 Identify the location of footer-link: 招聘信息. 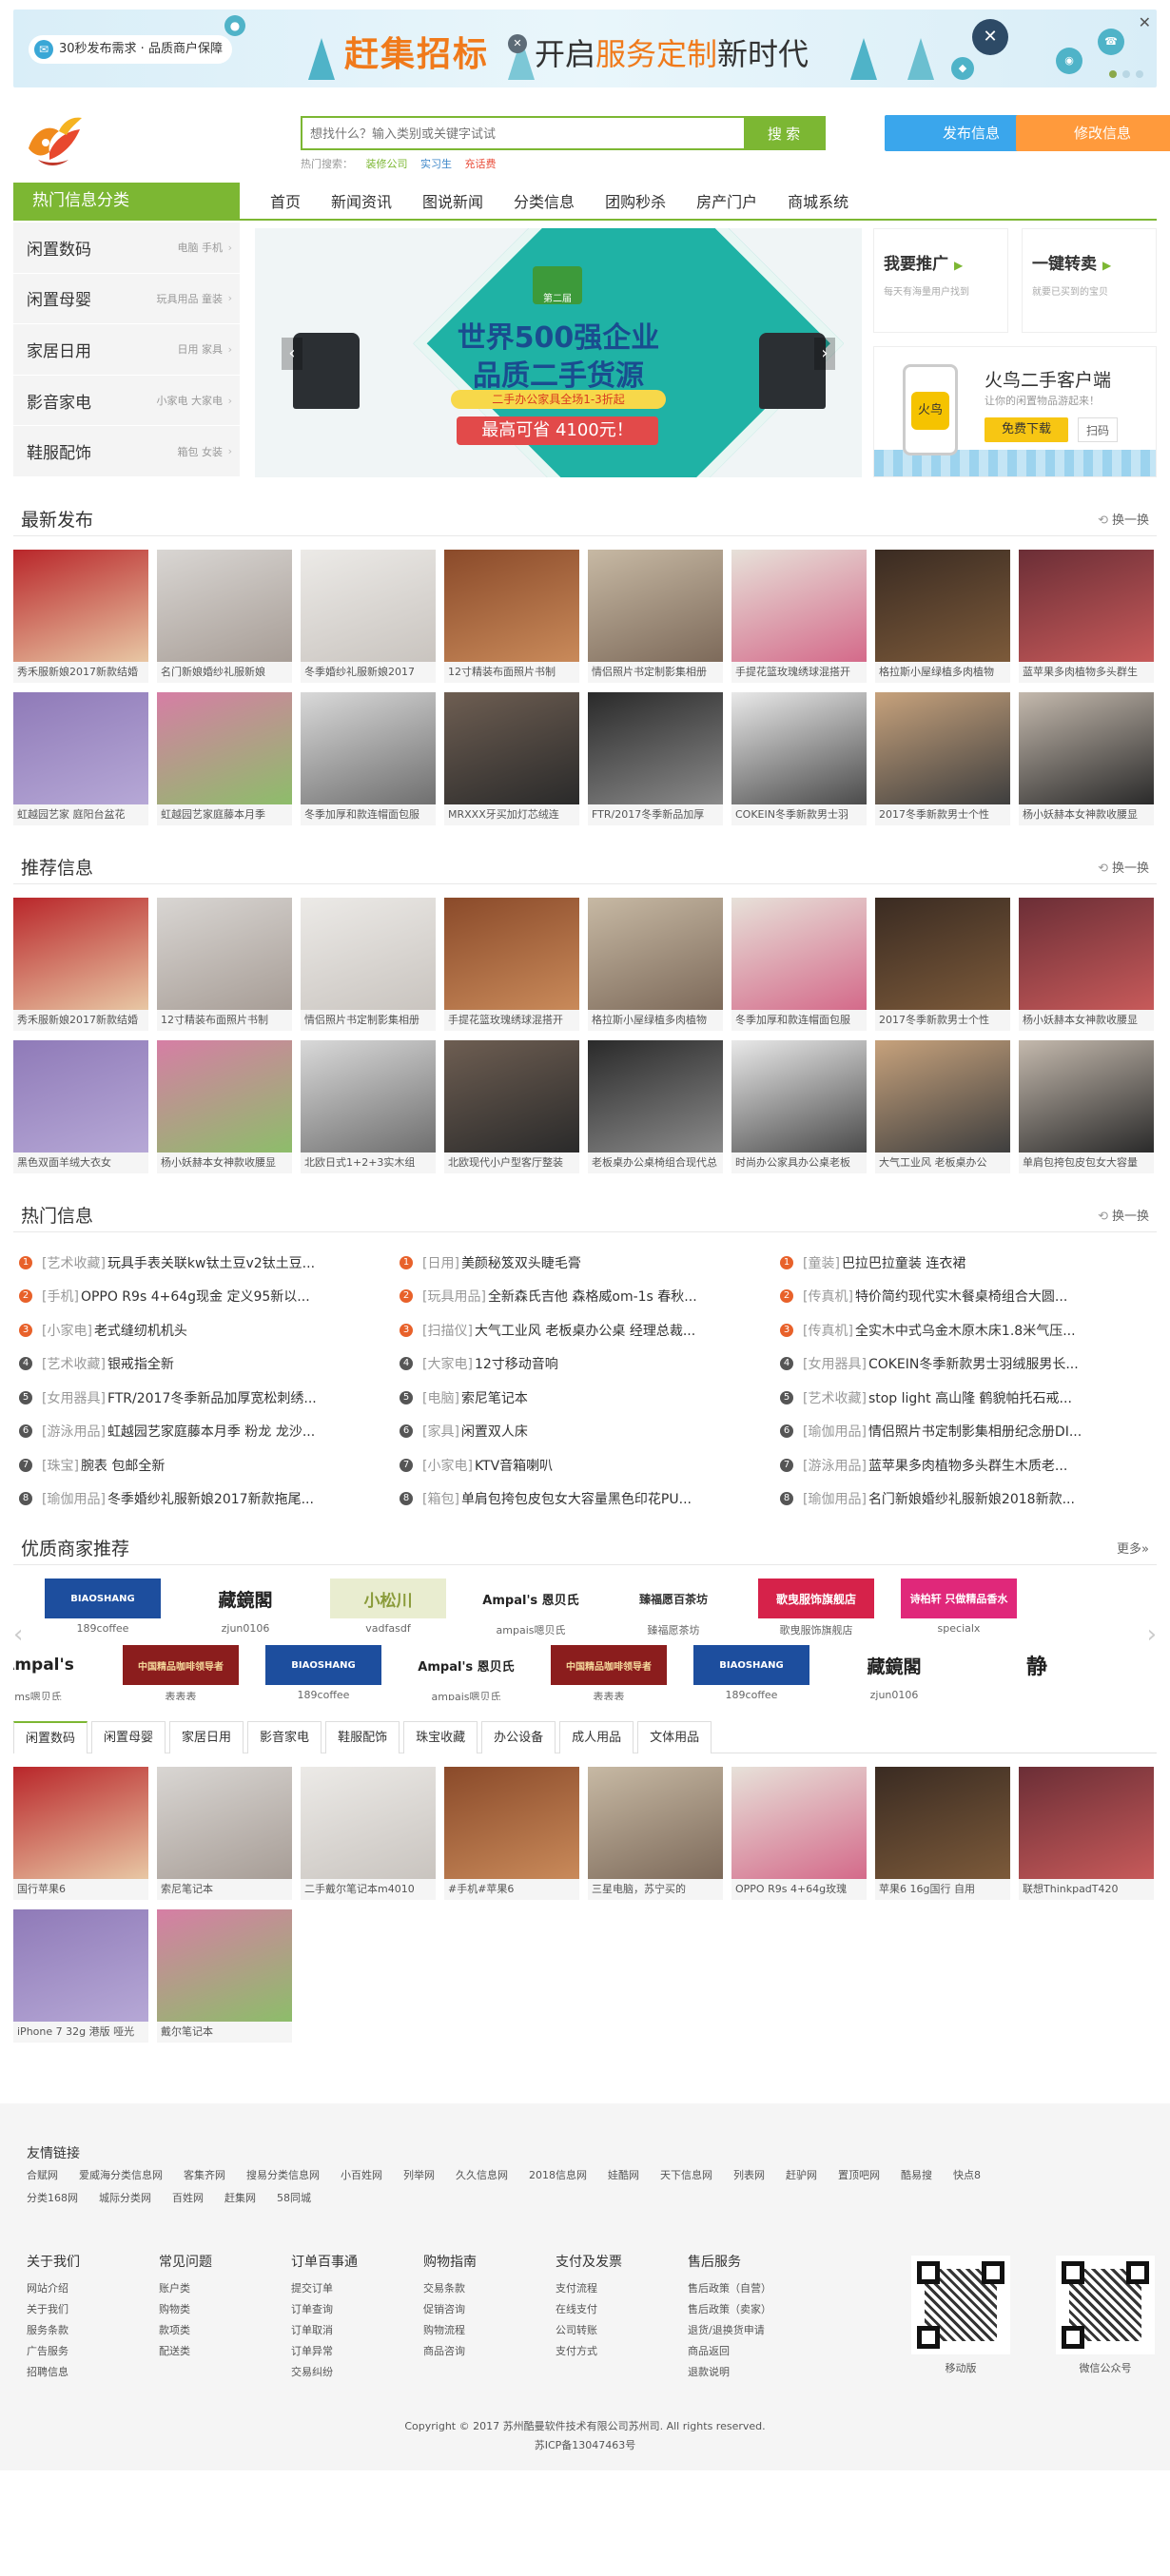
(53, 2372).